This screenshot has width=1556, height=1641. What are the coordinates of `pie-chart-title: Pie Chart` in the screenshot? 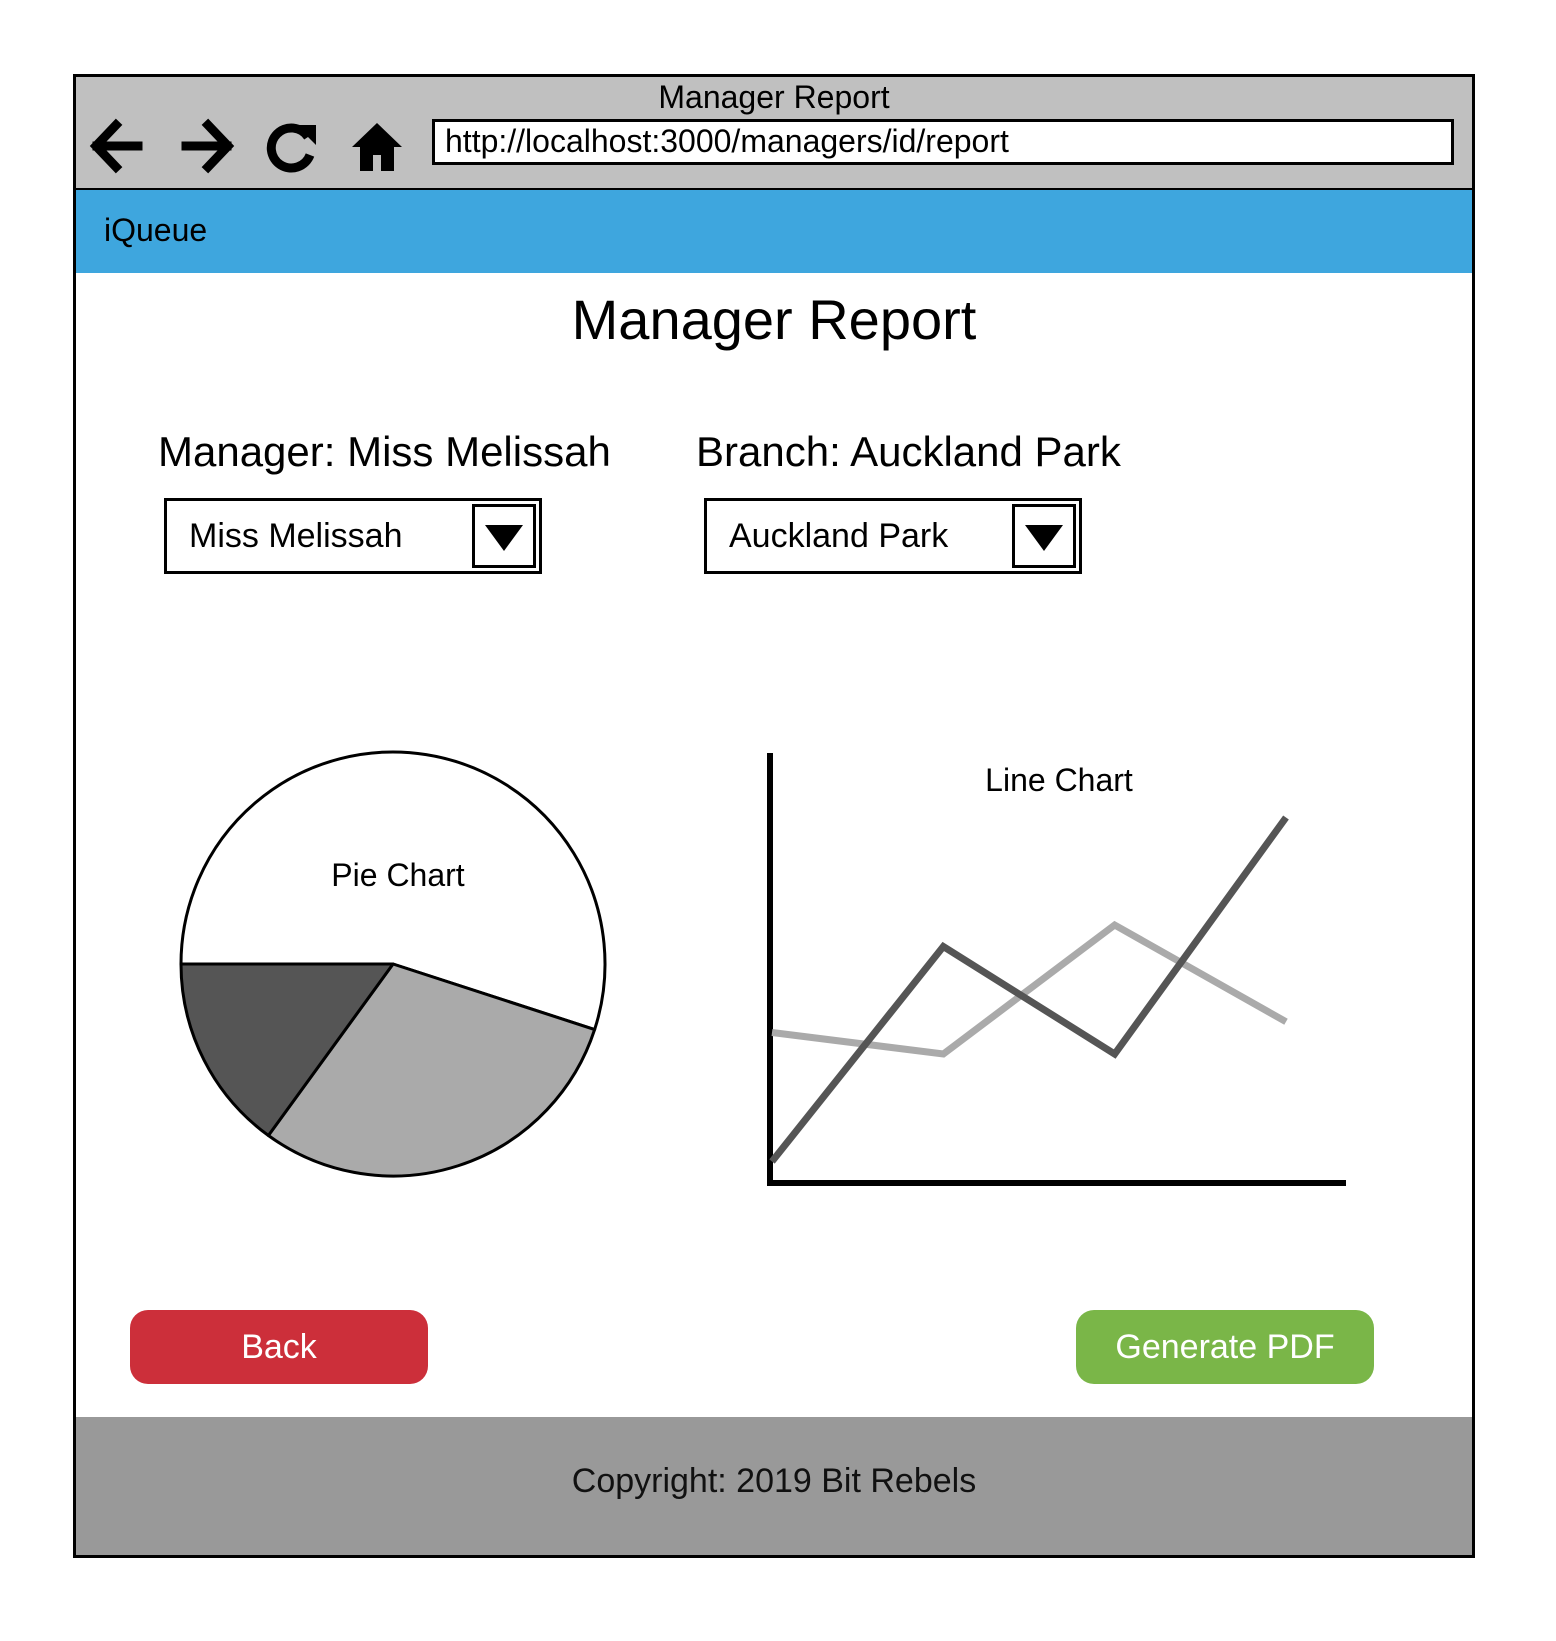 It's located at (398, 875).